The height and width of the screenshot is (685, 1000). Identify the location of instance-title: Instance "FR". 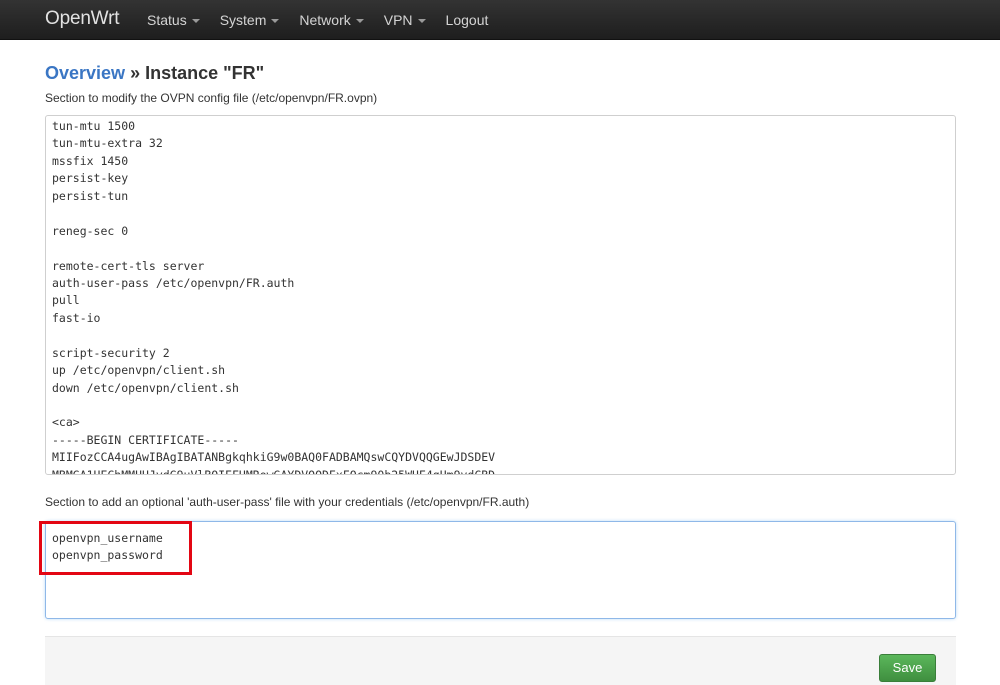
(205, 73).